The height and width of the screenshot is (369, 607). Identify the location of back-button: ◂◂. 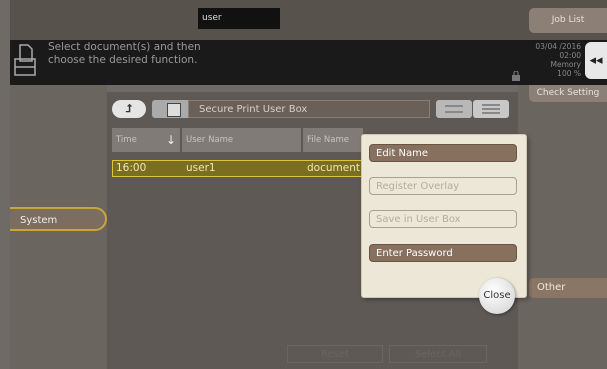
(596, 60).